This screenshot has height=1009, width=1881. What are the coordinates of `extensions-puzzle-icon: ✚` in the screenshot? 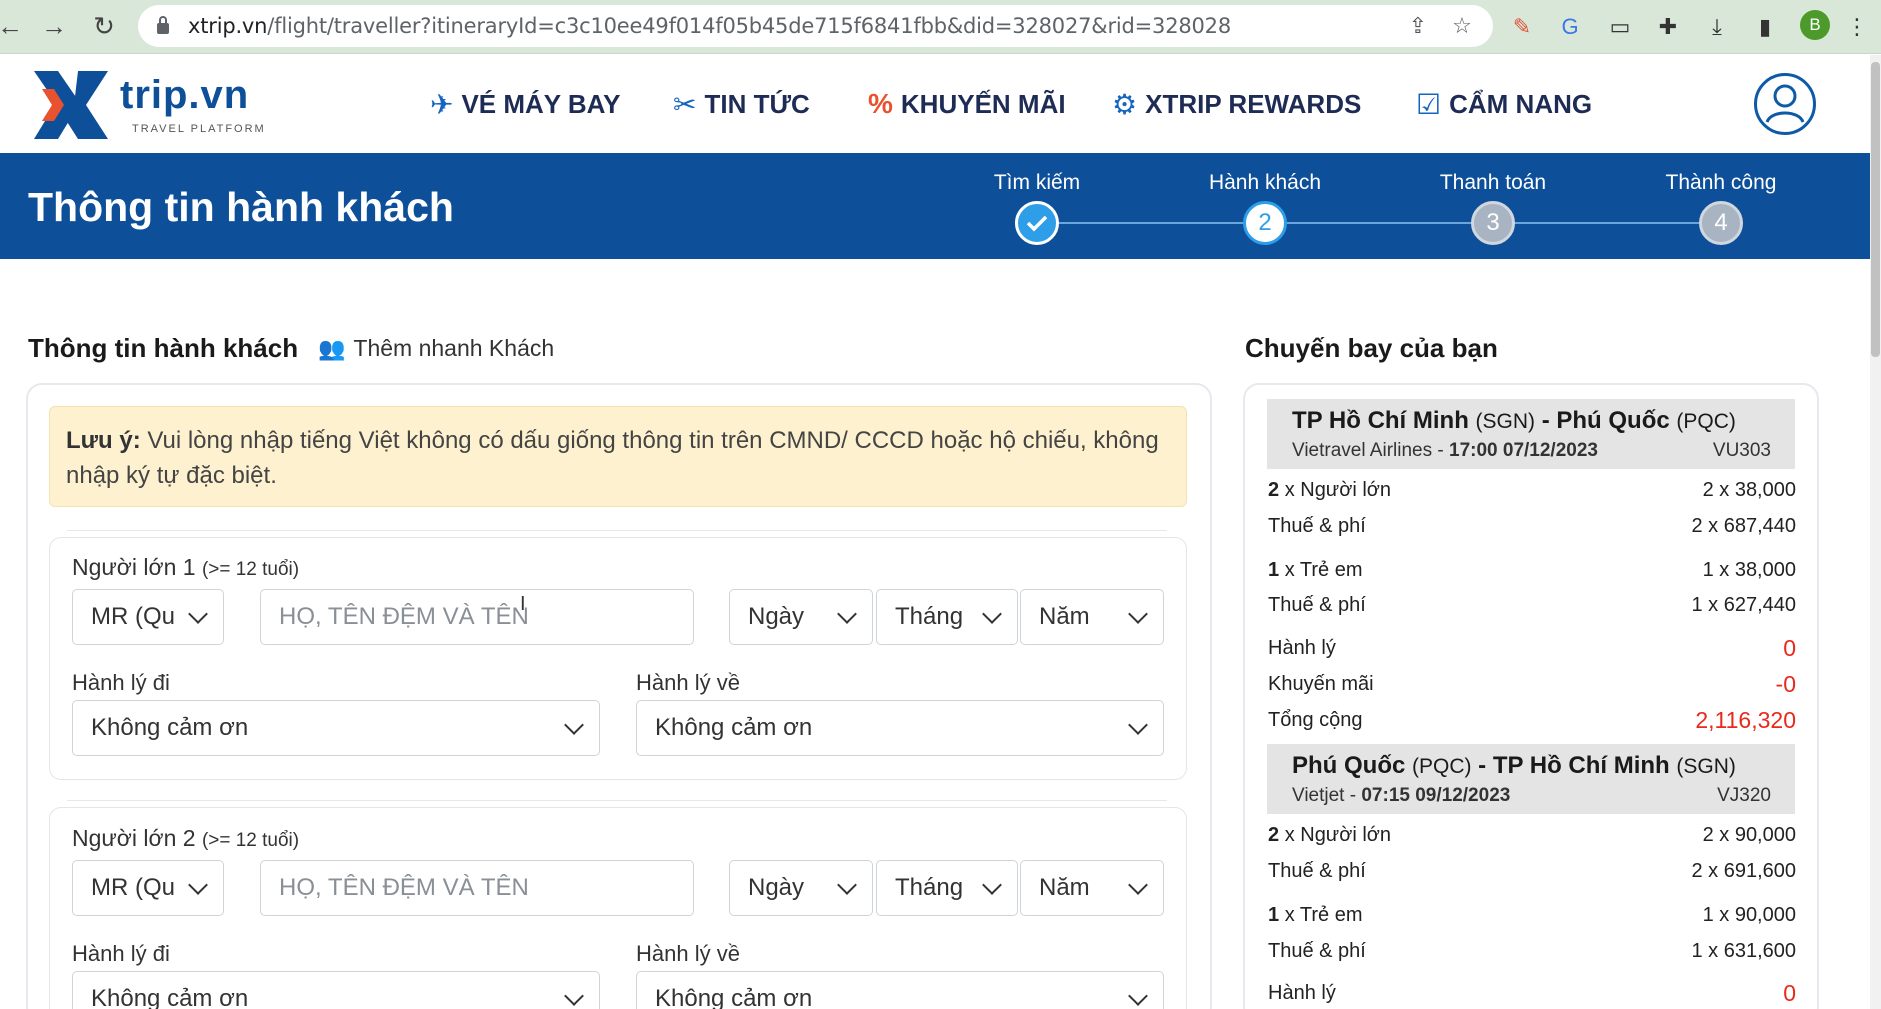 It's located at (1668, 27).